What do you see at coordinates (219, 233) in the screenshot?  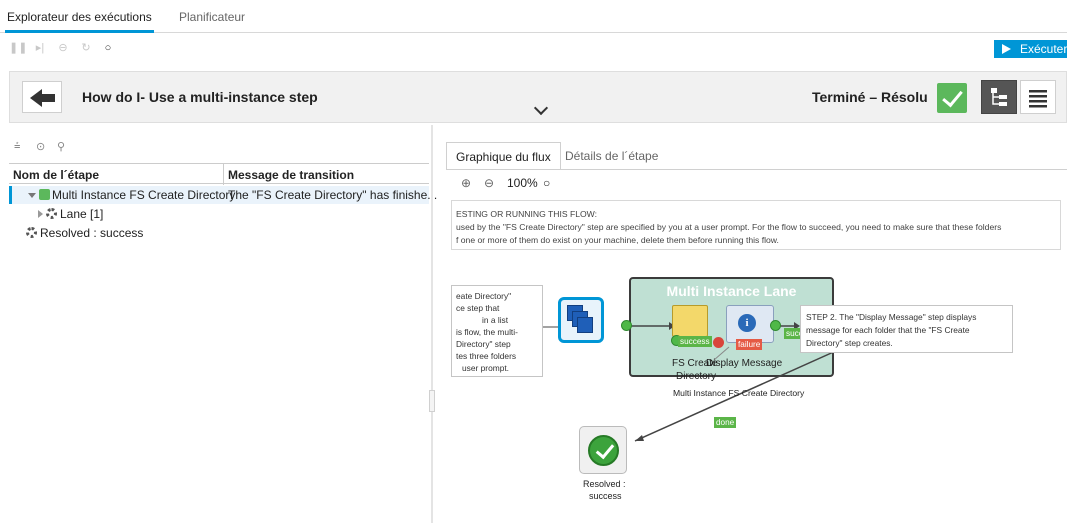 I see `tree-row: Resolved : success` at bounding box center [219, 233].